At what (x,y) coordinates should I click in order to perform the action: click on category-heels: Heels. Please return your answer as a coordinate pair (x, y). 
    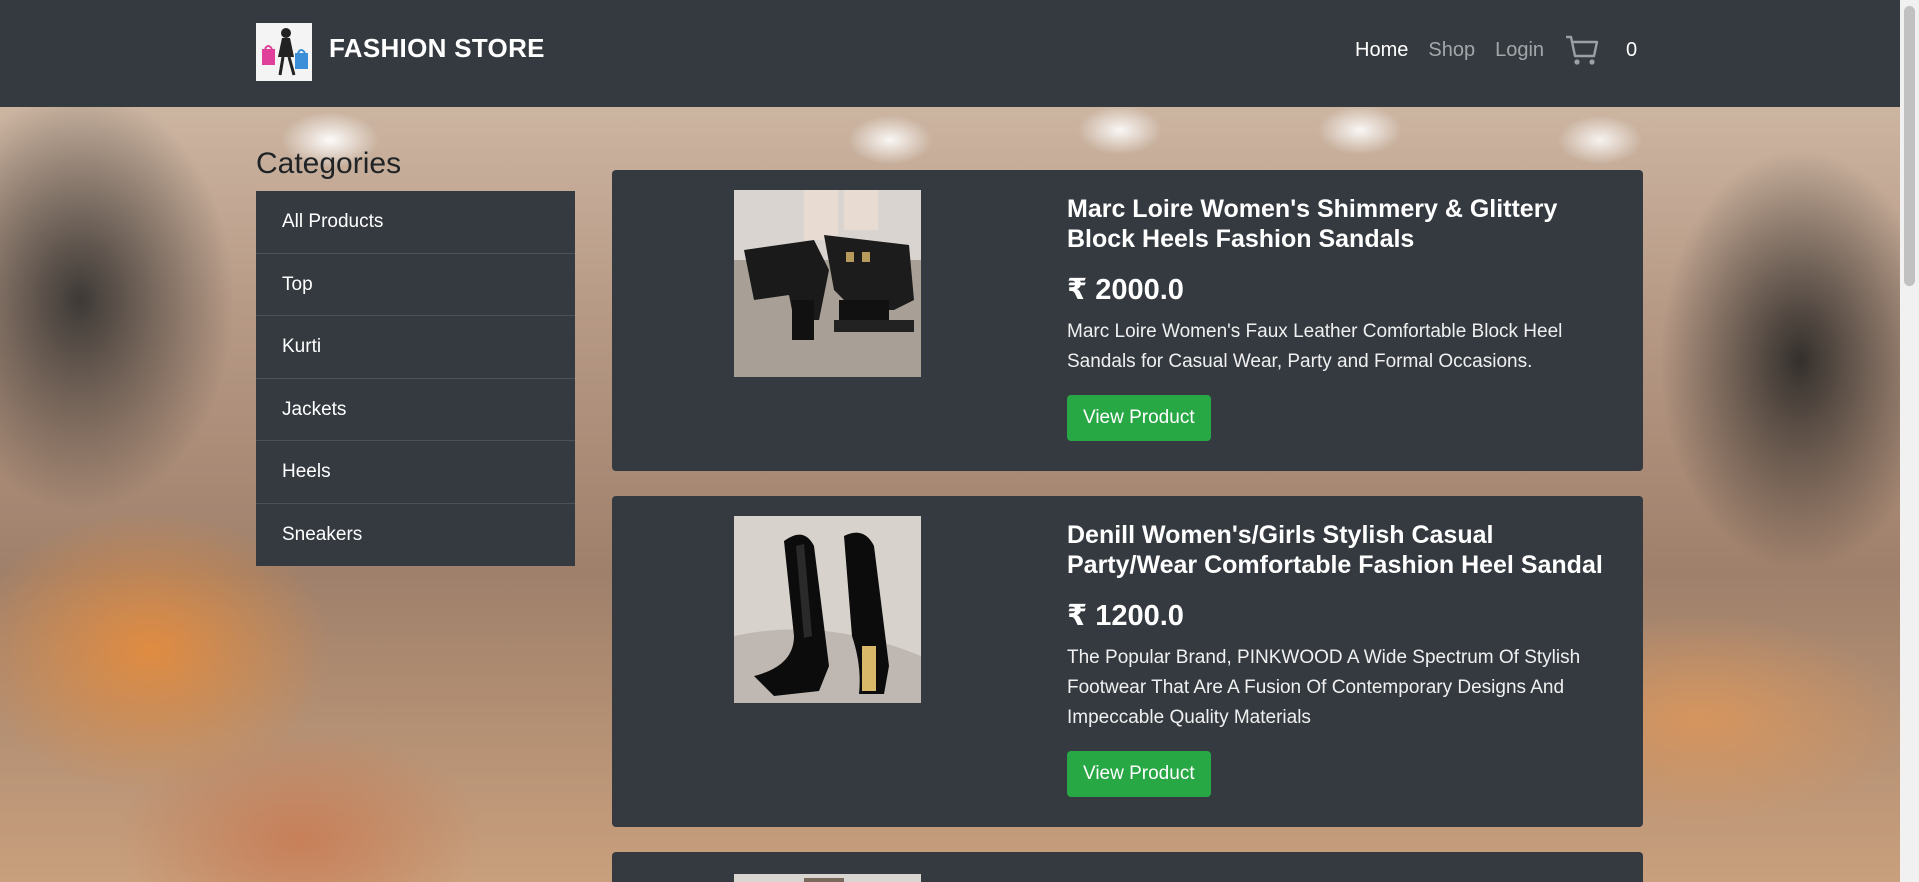
    Looking at the image, I should click on (415, 472).